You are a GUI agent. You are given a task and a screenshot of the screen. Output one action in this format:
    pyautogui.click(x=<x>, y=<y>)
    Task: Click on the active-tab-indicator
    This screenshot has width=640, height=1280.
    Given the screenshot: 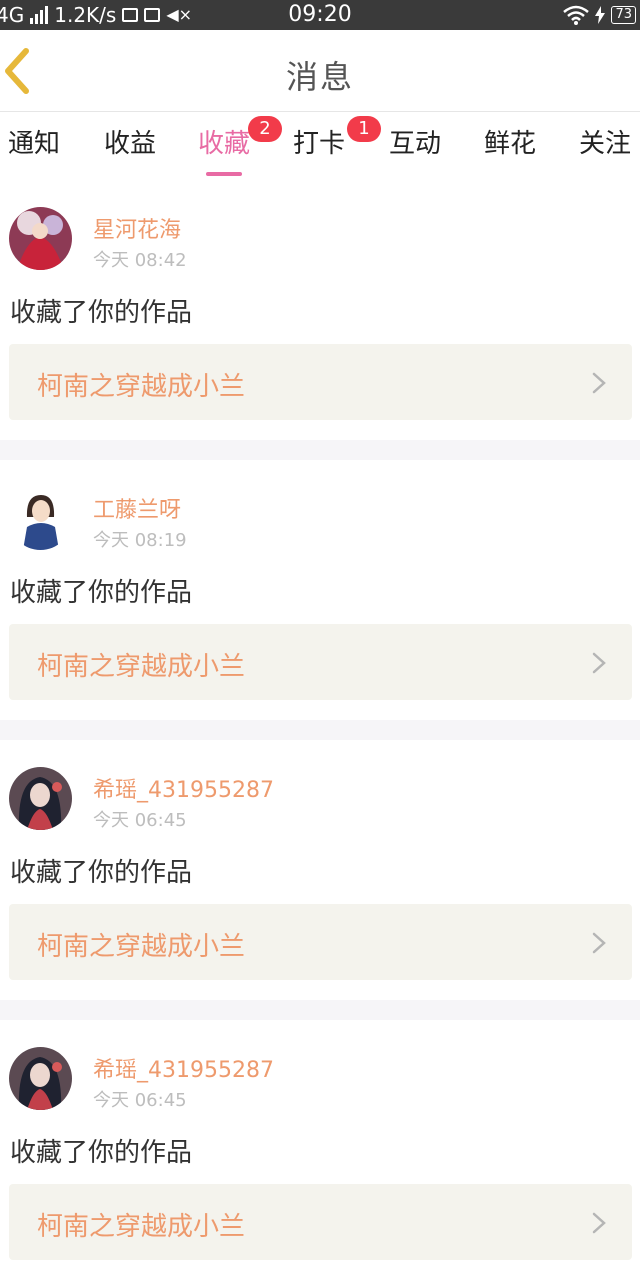 What is the action you would take?
    pyautogui.click(x=224, y=174)
    